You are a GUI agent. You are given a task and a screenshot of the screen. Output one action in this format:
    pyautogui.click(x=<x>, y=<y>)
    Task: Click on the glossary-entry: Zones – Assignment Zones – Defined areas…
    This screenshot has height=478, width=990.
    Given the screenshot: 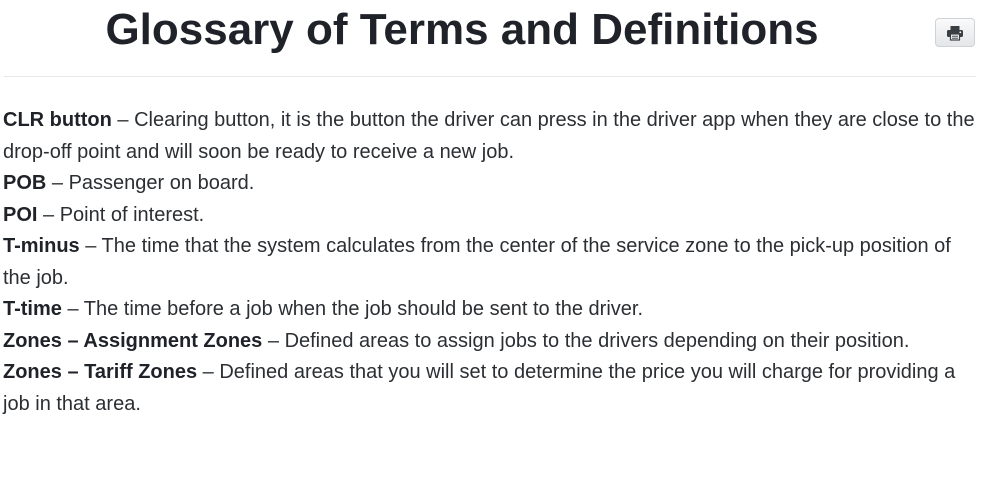 What is the action you would take?
    pyautogui.click(x=490, y=342)
    